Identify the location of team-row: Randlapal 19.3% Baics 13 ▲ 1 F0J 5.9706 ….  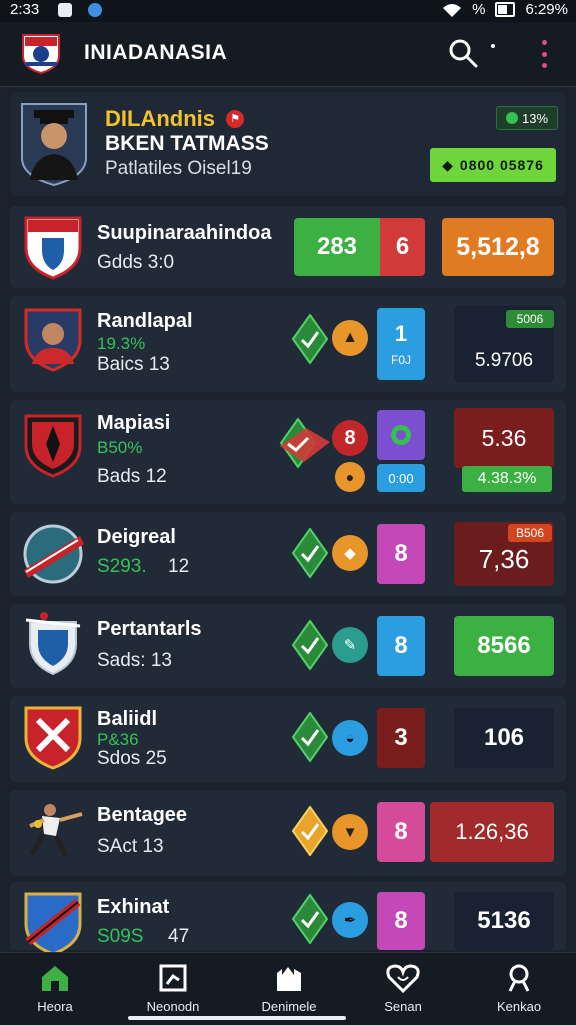
(288, 344).